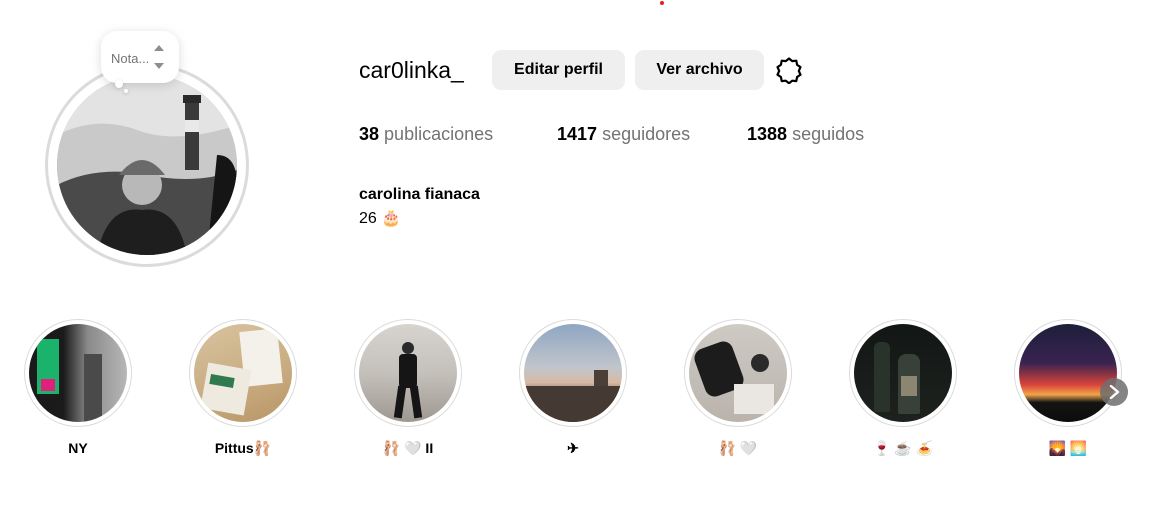  Describe the element at coordinates (828, 134) in the screenshot. I see `following-label: seguidos` at that location.